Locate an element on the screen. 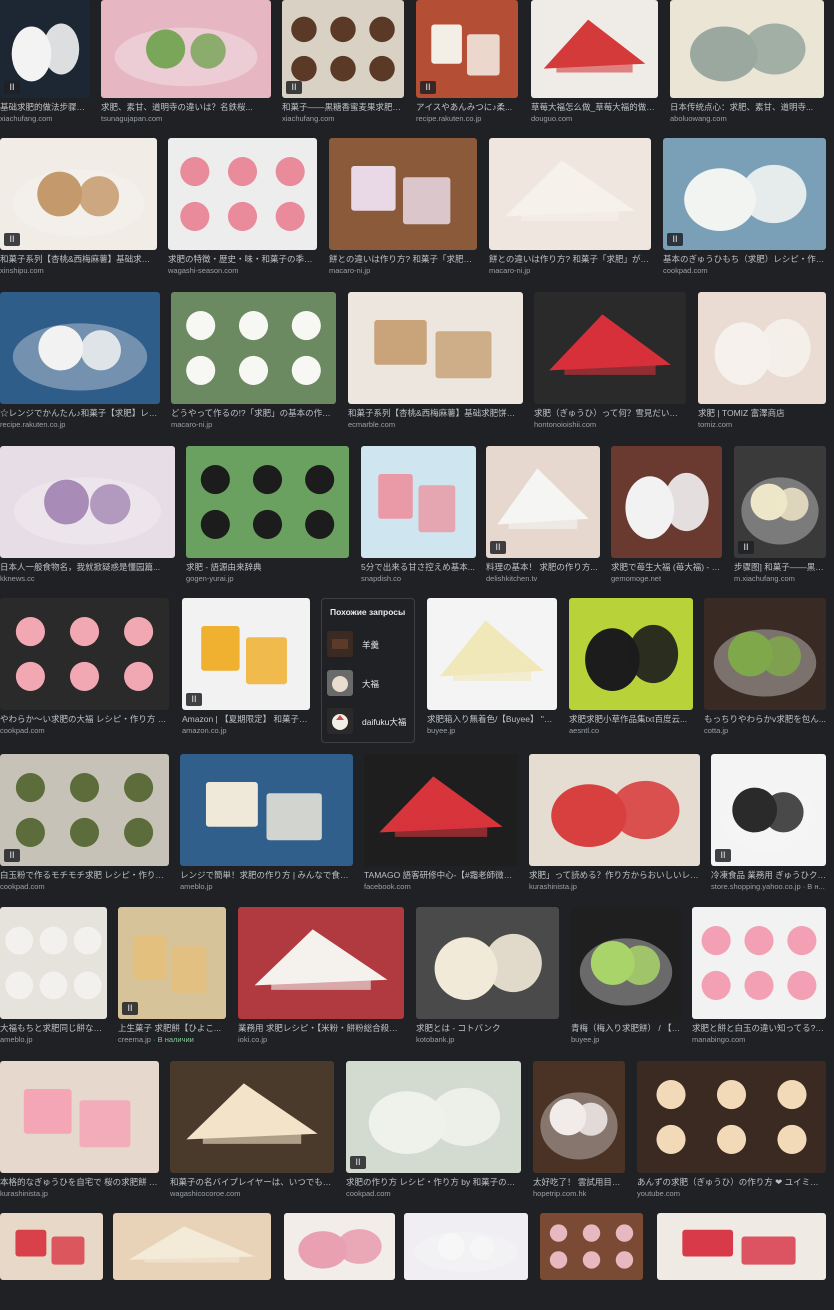 Image resolution: width=834 pixels, height=1310 pixels. image-result-tile: ΙΙ 基础求肥的做法步骤图... xiachufang.com is located at coordinates (45, 64).